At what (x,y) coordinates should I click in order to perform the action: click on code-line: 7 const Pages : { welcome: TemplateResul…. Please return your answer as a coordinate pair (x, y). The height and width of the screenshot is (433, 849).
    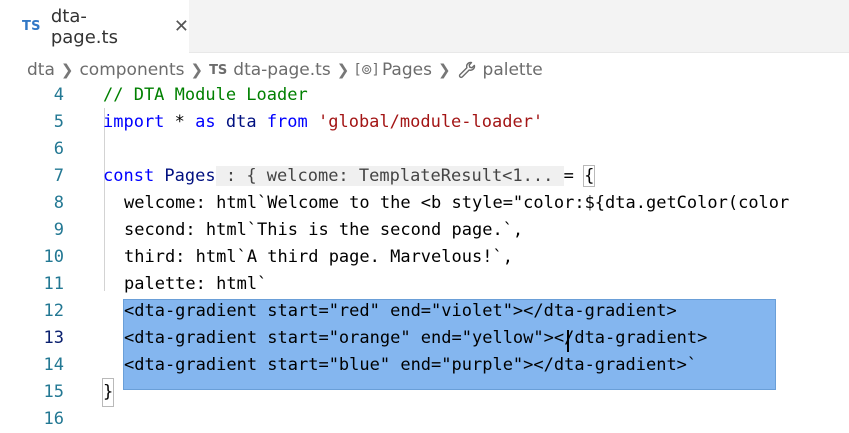
    Looking at the image, I should click on (424, 176).